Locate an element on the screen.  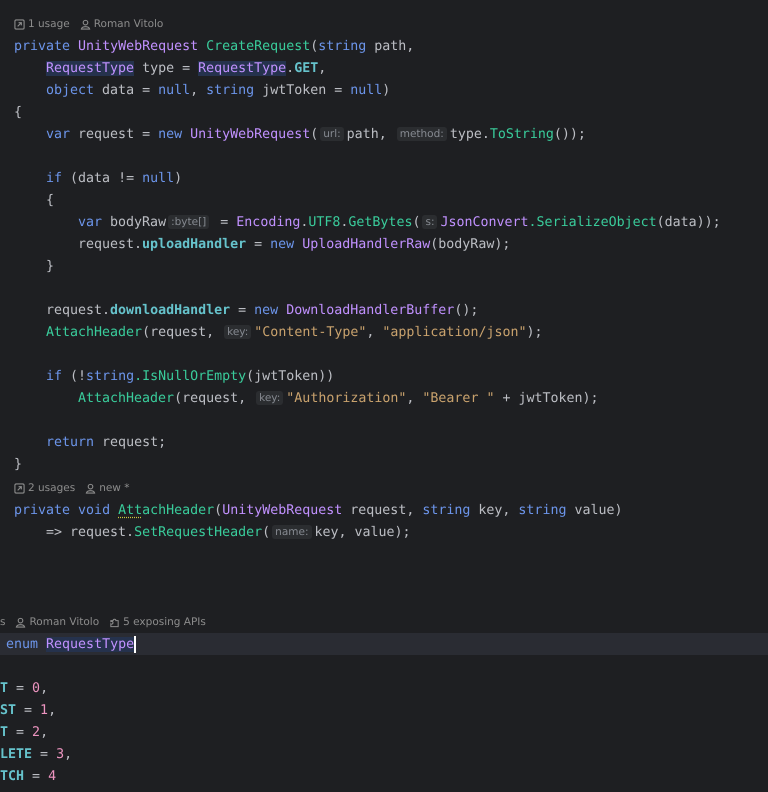
code-text: "Authorization", "Bearer " + jwtToken); is located at coordinates (442, 398).